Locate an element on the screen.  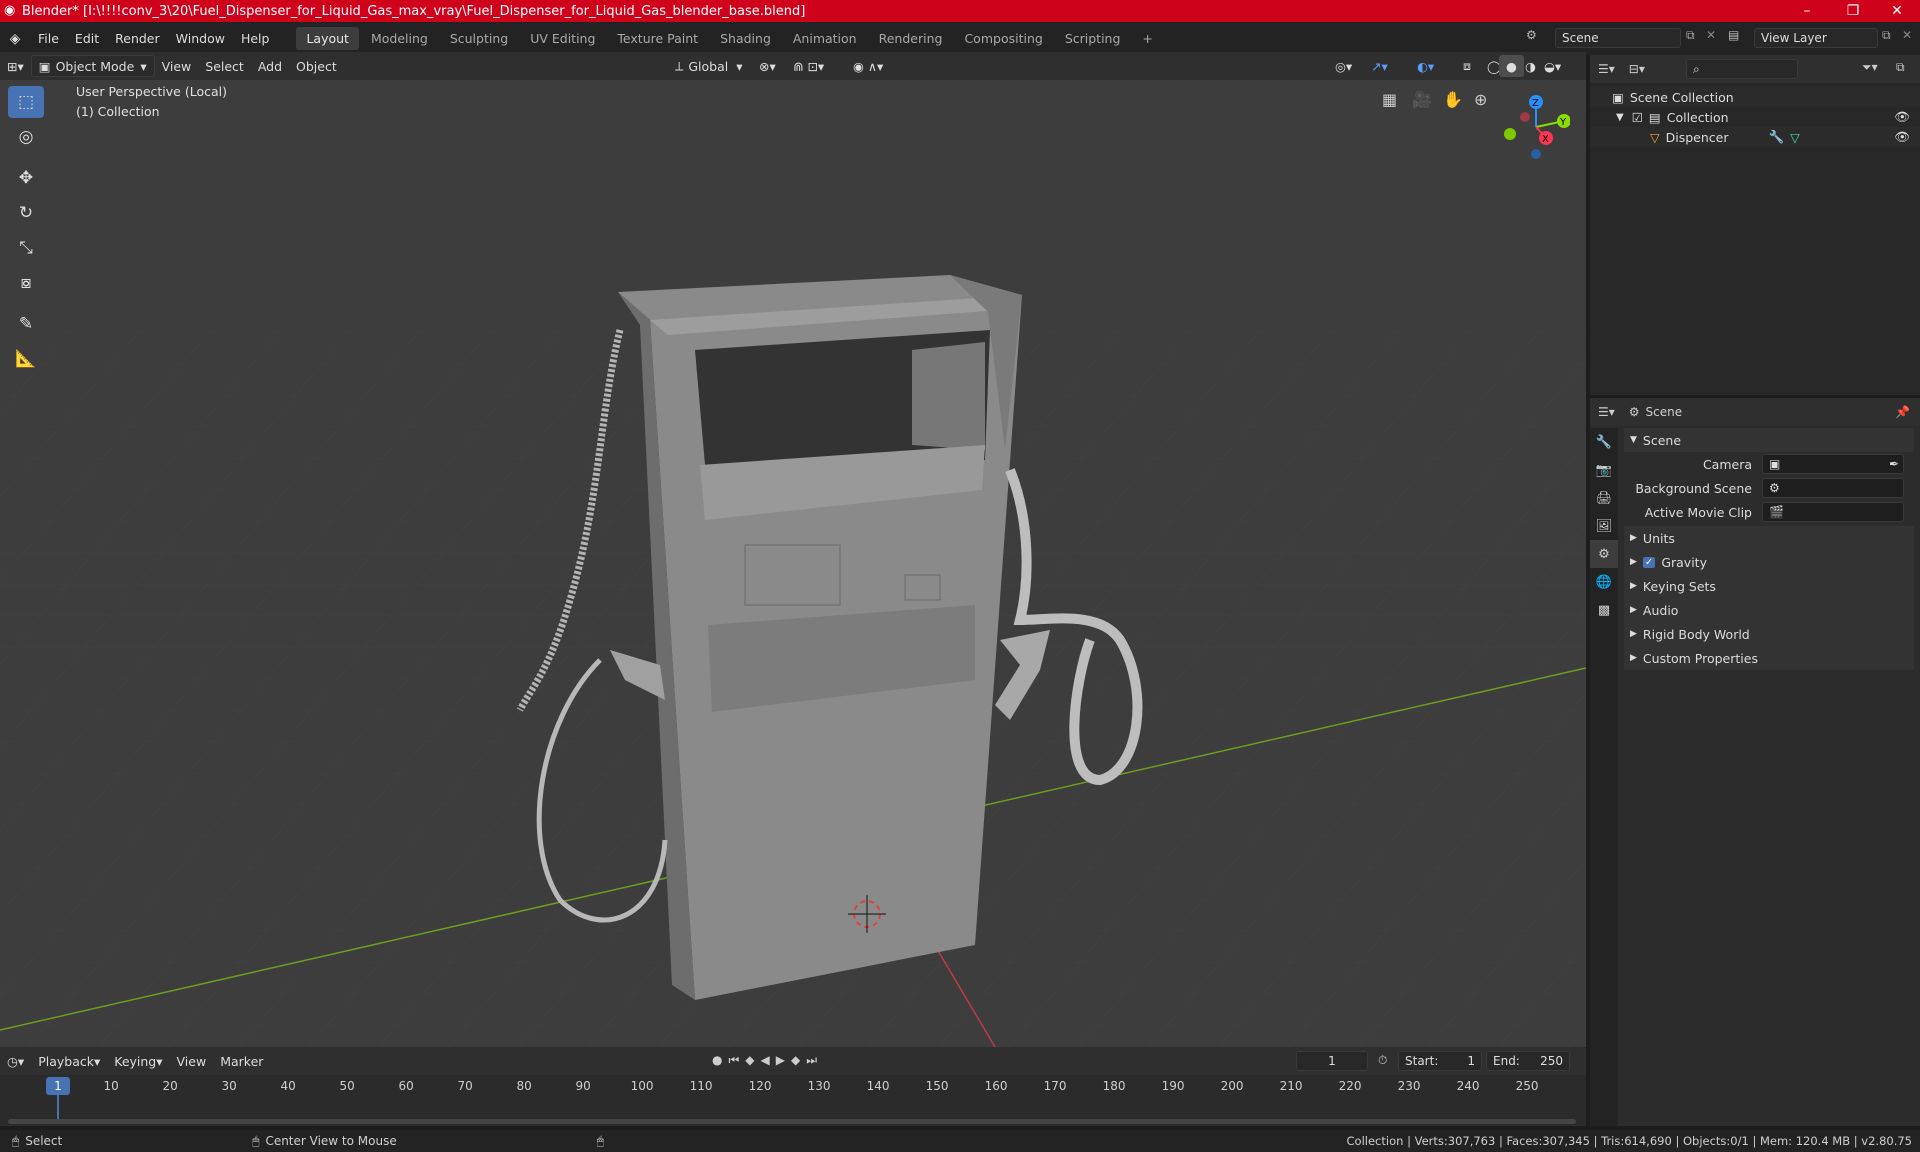
scene-selector: Scene is located at coordinates (1618, 38).